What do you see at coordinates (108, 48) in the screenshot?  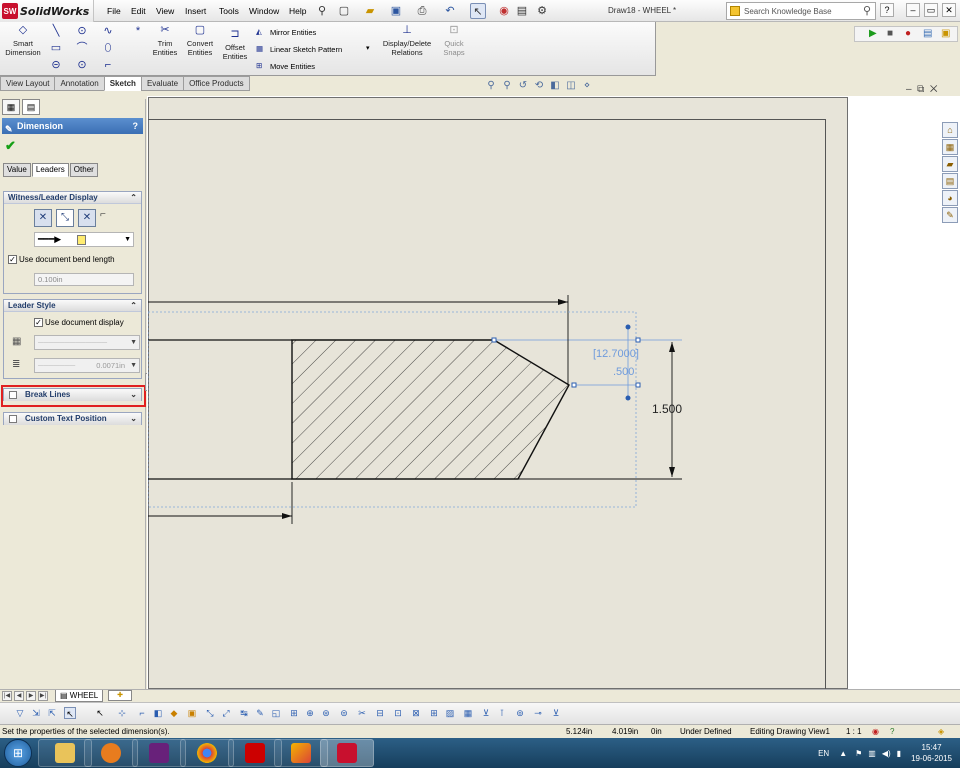 I see `ellipse-icon: ⬯` at bounding box center [108, 48].